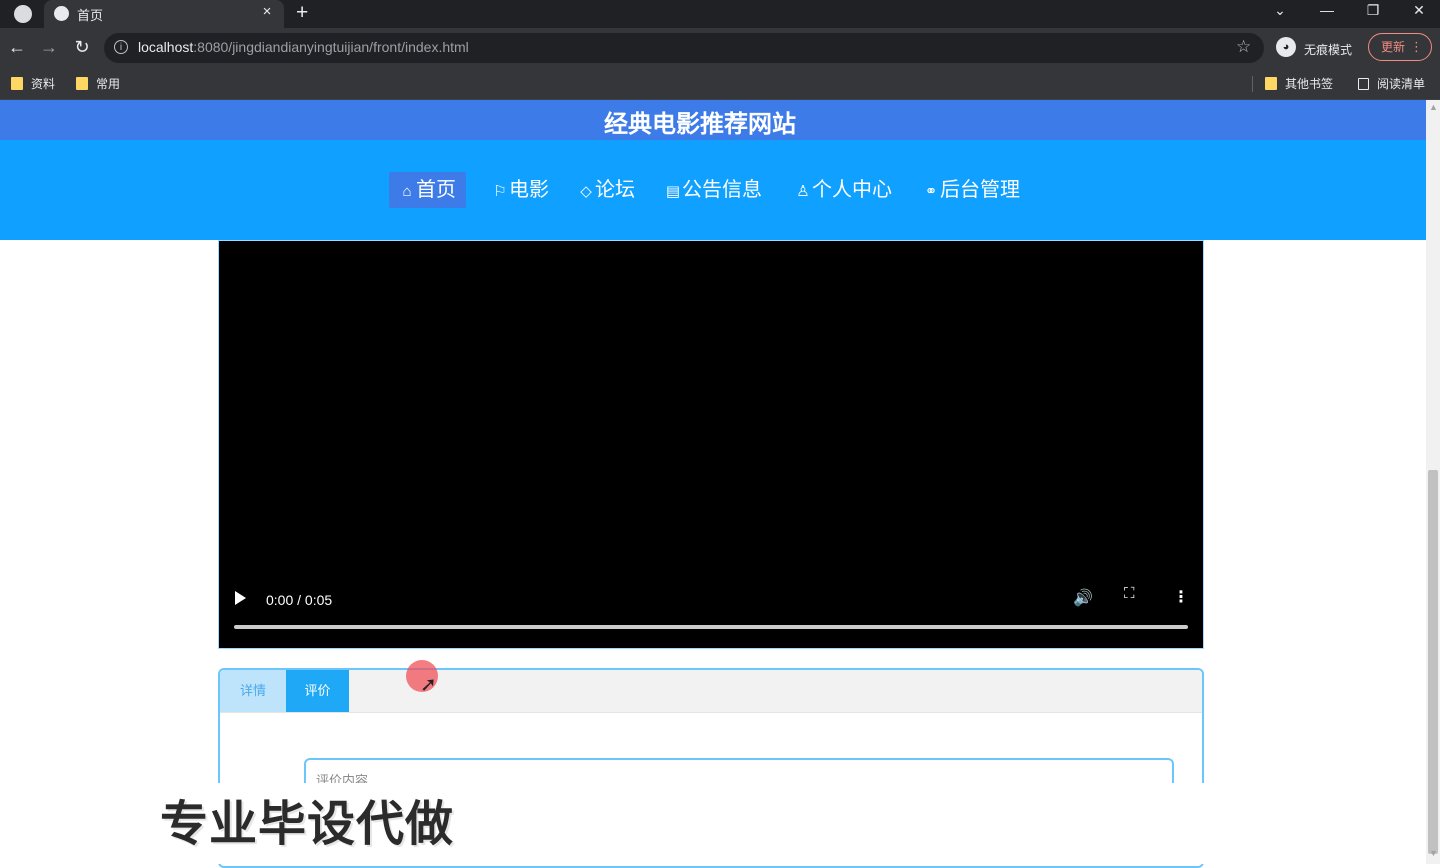 The width and height of the screenshot is (1440, 868). What do you see at coordinates (673, 191) in the screenshot?
I see `notice-icon: ▤` at bounding box center [673, 191].